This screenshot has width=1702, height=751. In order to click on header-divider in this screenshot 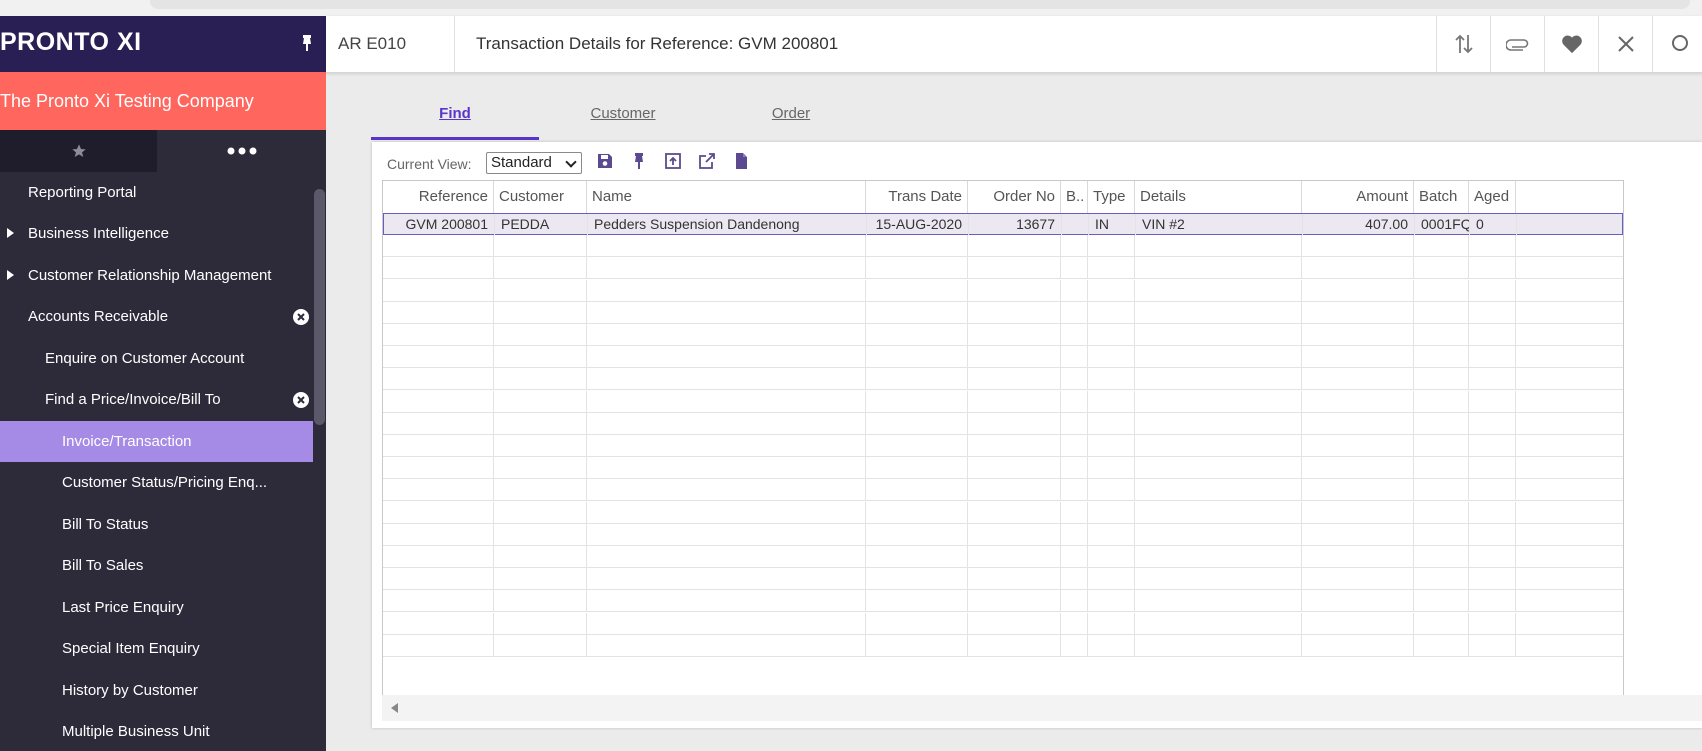, I will do `click(454, 44)`.